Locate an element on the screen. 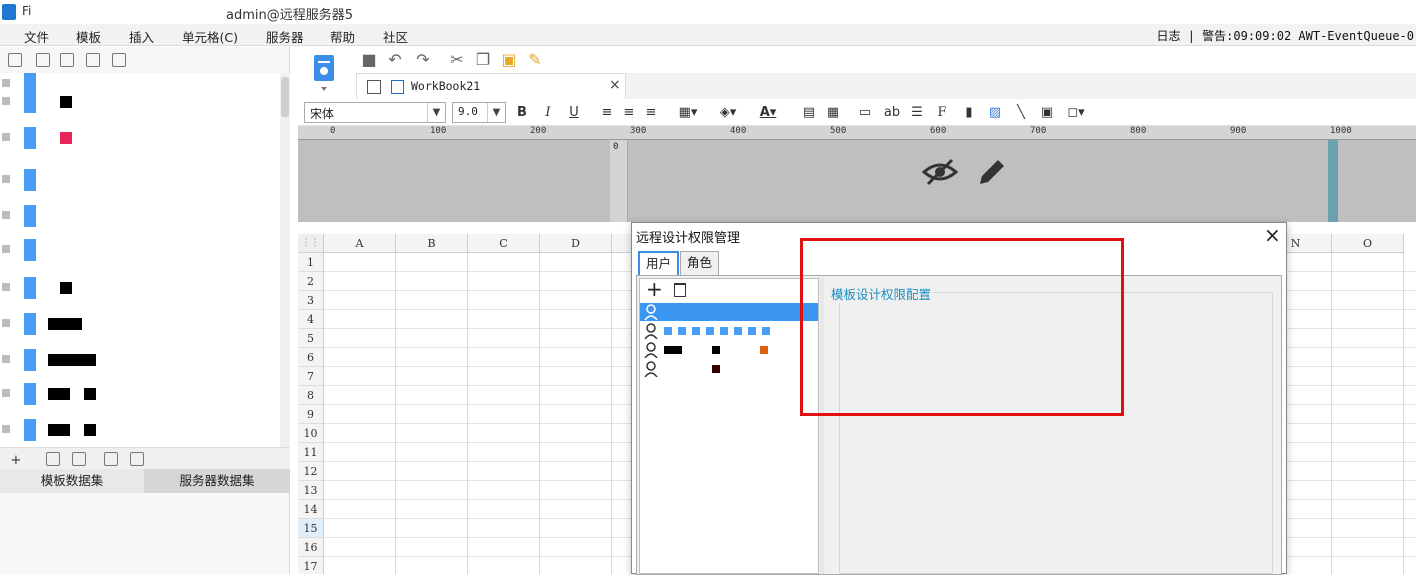 This screenshot has height=575, width=1416. image-icon: ▨ is located at coordinates (995, 113).